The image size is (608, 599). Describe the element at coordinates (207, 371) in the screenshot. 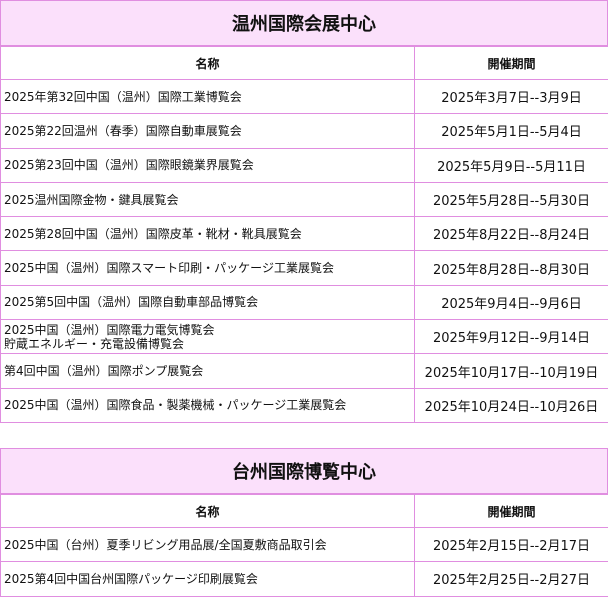

I see `exhibition-name: 第4回中国（温州）国際ポンプ展覧会` at that location.